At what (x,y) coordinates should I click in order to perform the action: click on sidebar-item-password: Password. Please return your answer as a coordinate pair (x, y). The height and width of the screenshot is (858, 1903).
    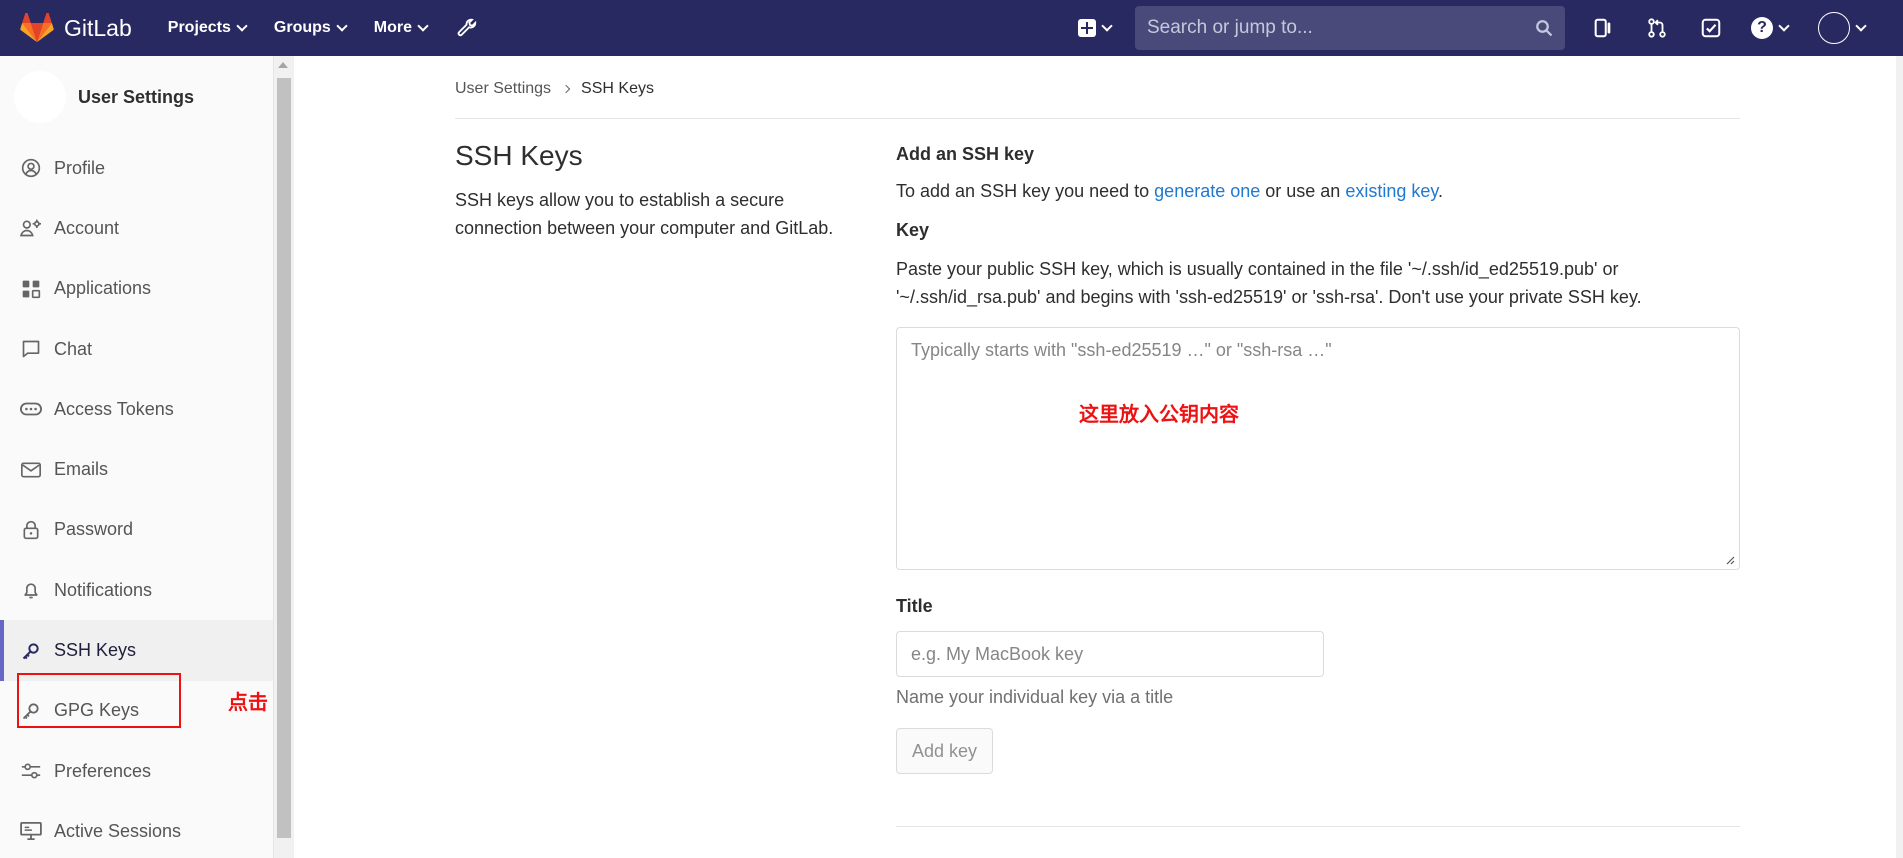
    Looking at the image, I should click on (136, 530).